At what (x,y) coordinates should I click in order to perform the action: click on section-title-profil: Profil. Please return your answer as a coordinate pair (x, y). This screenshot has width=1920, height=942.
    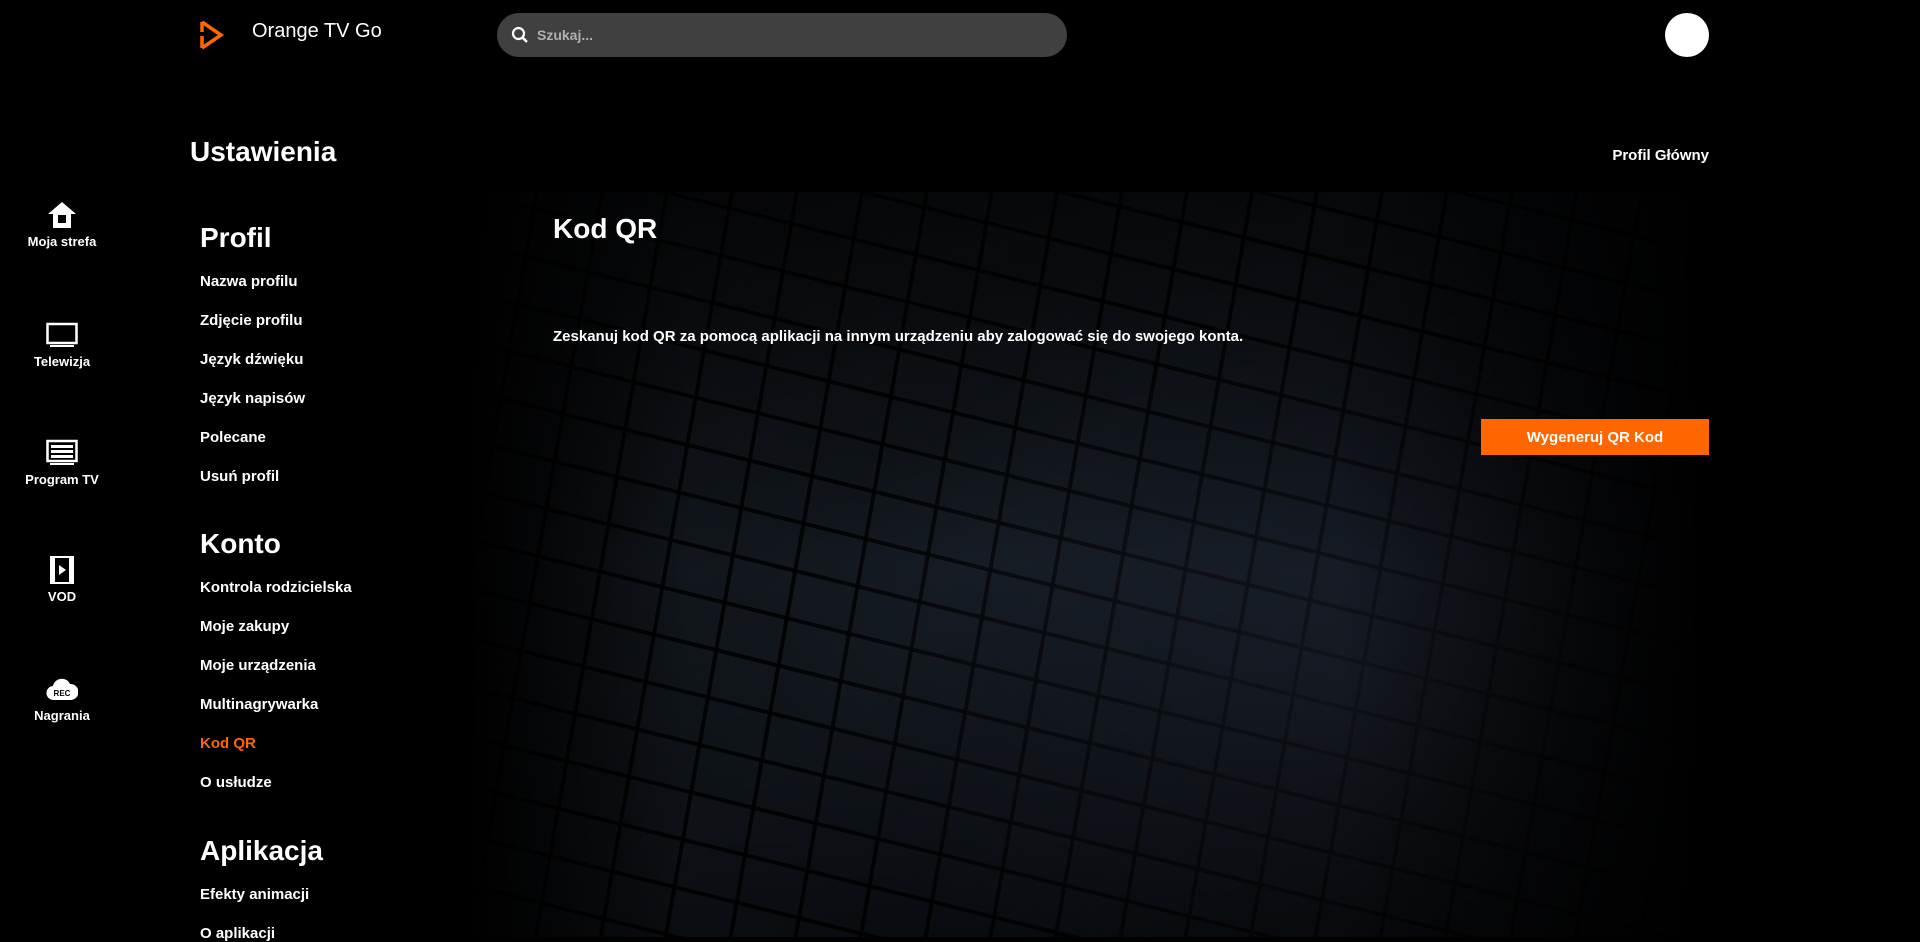
    Looking at the image, I should click on (236, 237).